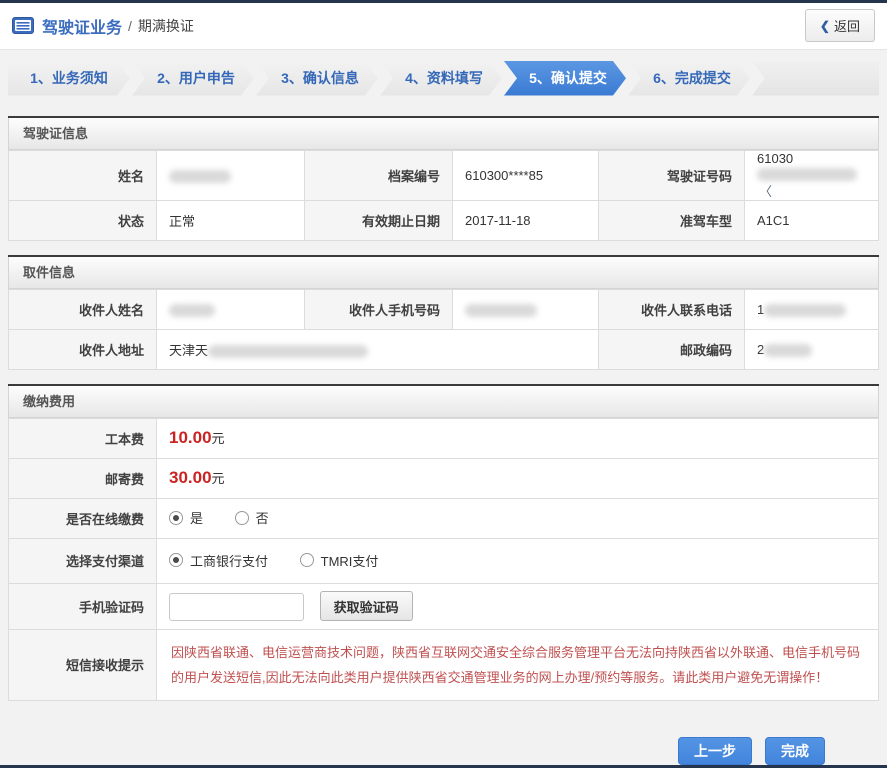  Describe the element at coordinates (839, 26) in the screenshot. I see `back-button: ❮ 返回` at that location.